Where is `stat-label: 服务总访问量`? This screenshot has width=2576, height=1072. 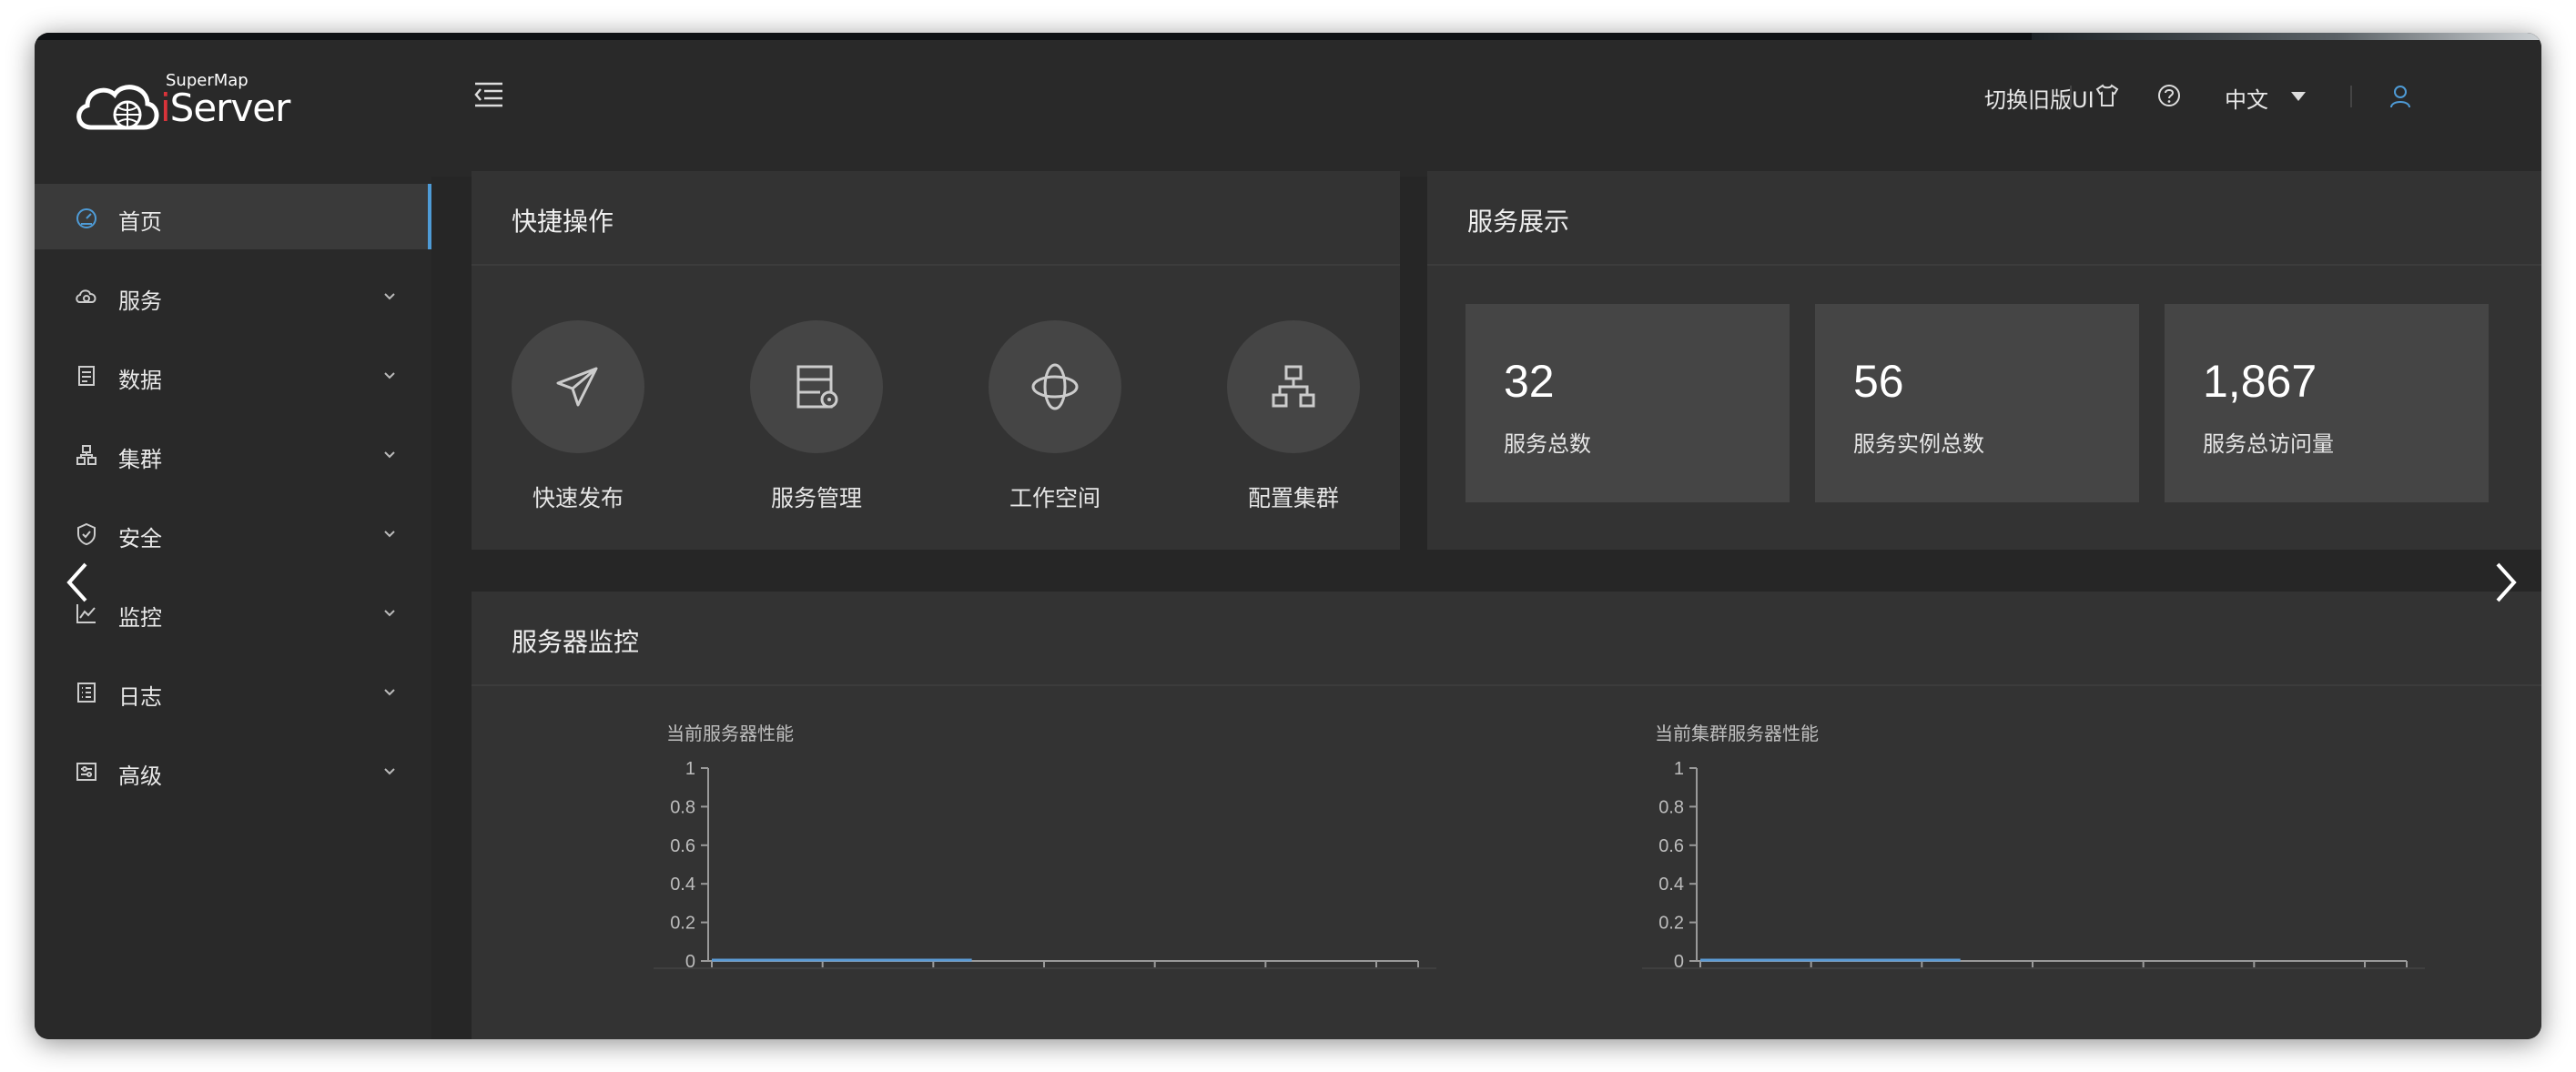
stat-label: 服务总访问量 is located at coordinates (2268, 444).